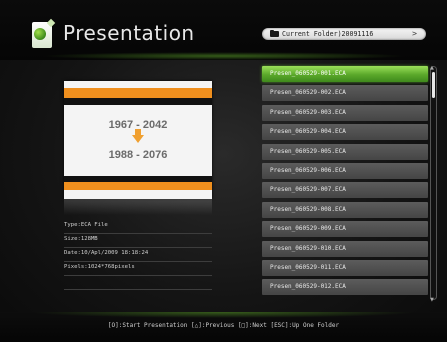 The width and height of the screenshot is (447, 342). I want to click on current-folder-selector: Current Folder)20091116 >, so click(344, 34).